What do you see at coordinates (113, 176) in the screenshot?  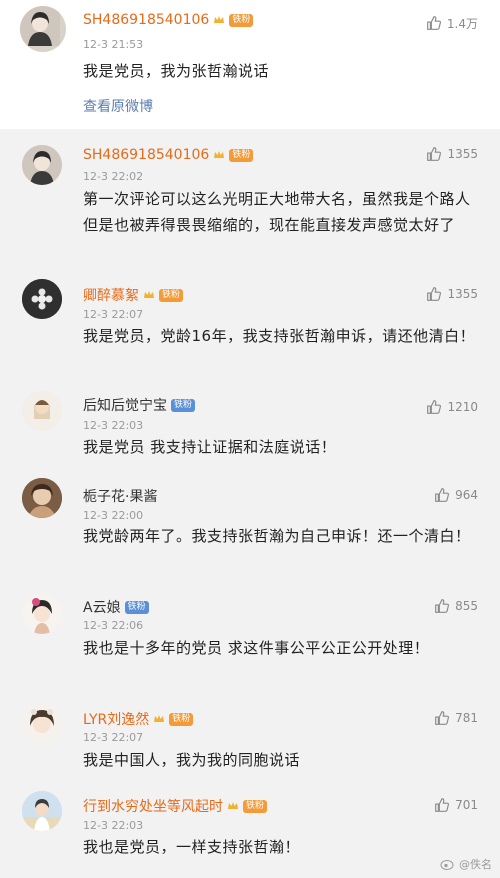 I see `comment-time: 12-3 22:02` at bounding box center [113, 176].